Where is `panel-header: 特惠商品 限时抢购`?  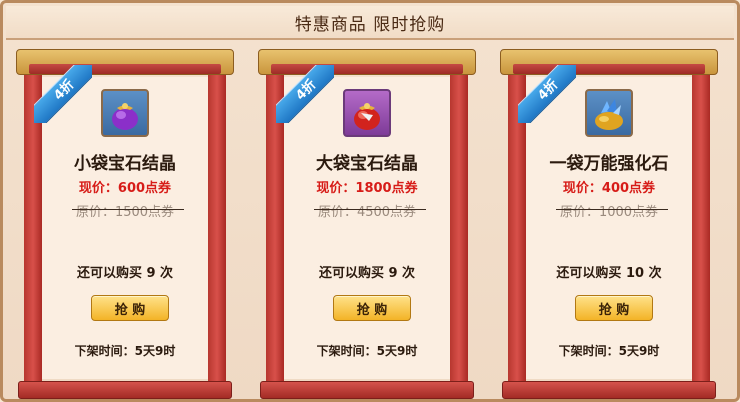 panel-header: 特惠商品 限时抢购 is located at coordinates (370, 23).